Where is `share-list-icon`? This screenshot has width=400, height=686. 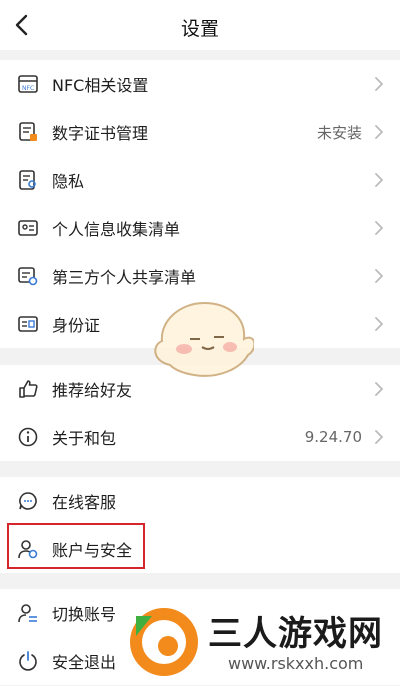 share-list-icon is located at coordinates (28, 276).